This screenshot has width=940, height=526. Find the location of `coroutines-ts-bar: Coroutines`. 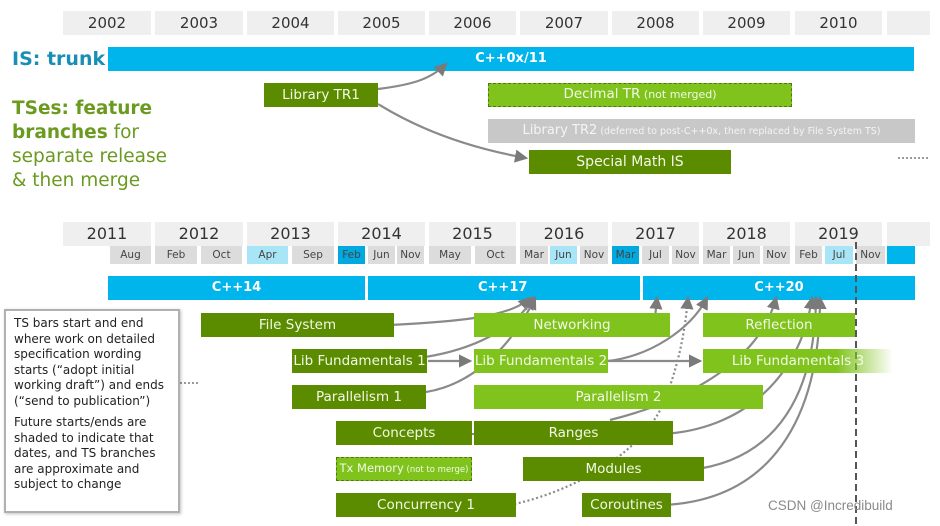

coroutines-ts-bar: Coroutines is located at coordinates (626, 505).